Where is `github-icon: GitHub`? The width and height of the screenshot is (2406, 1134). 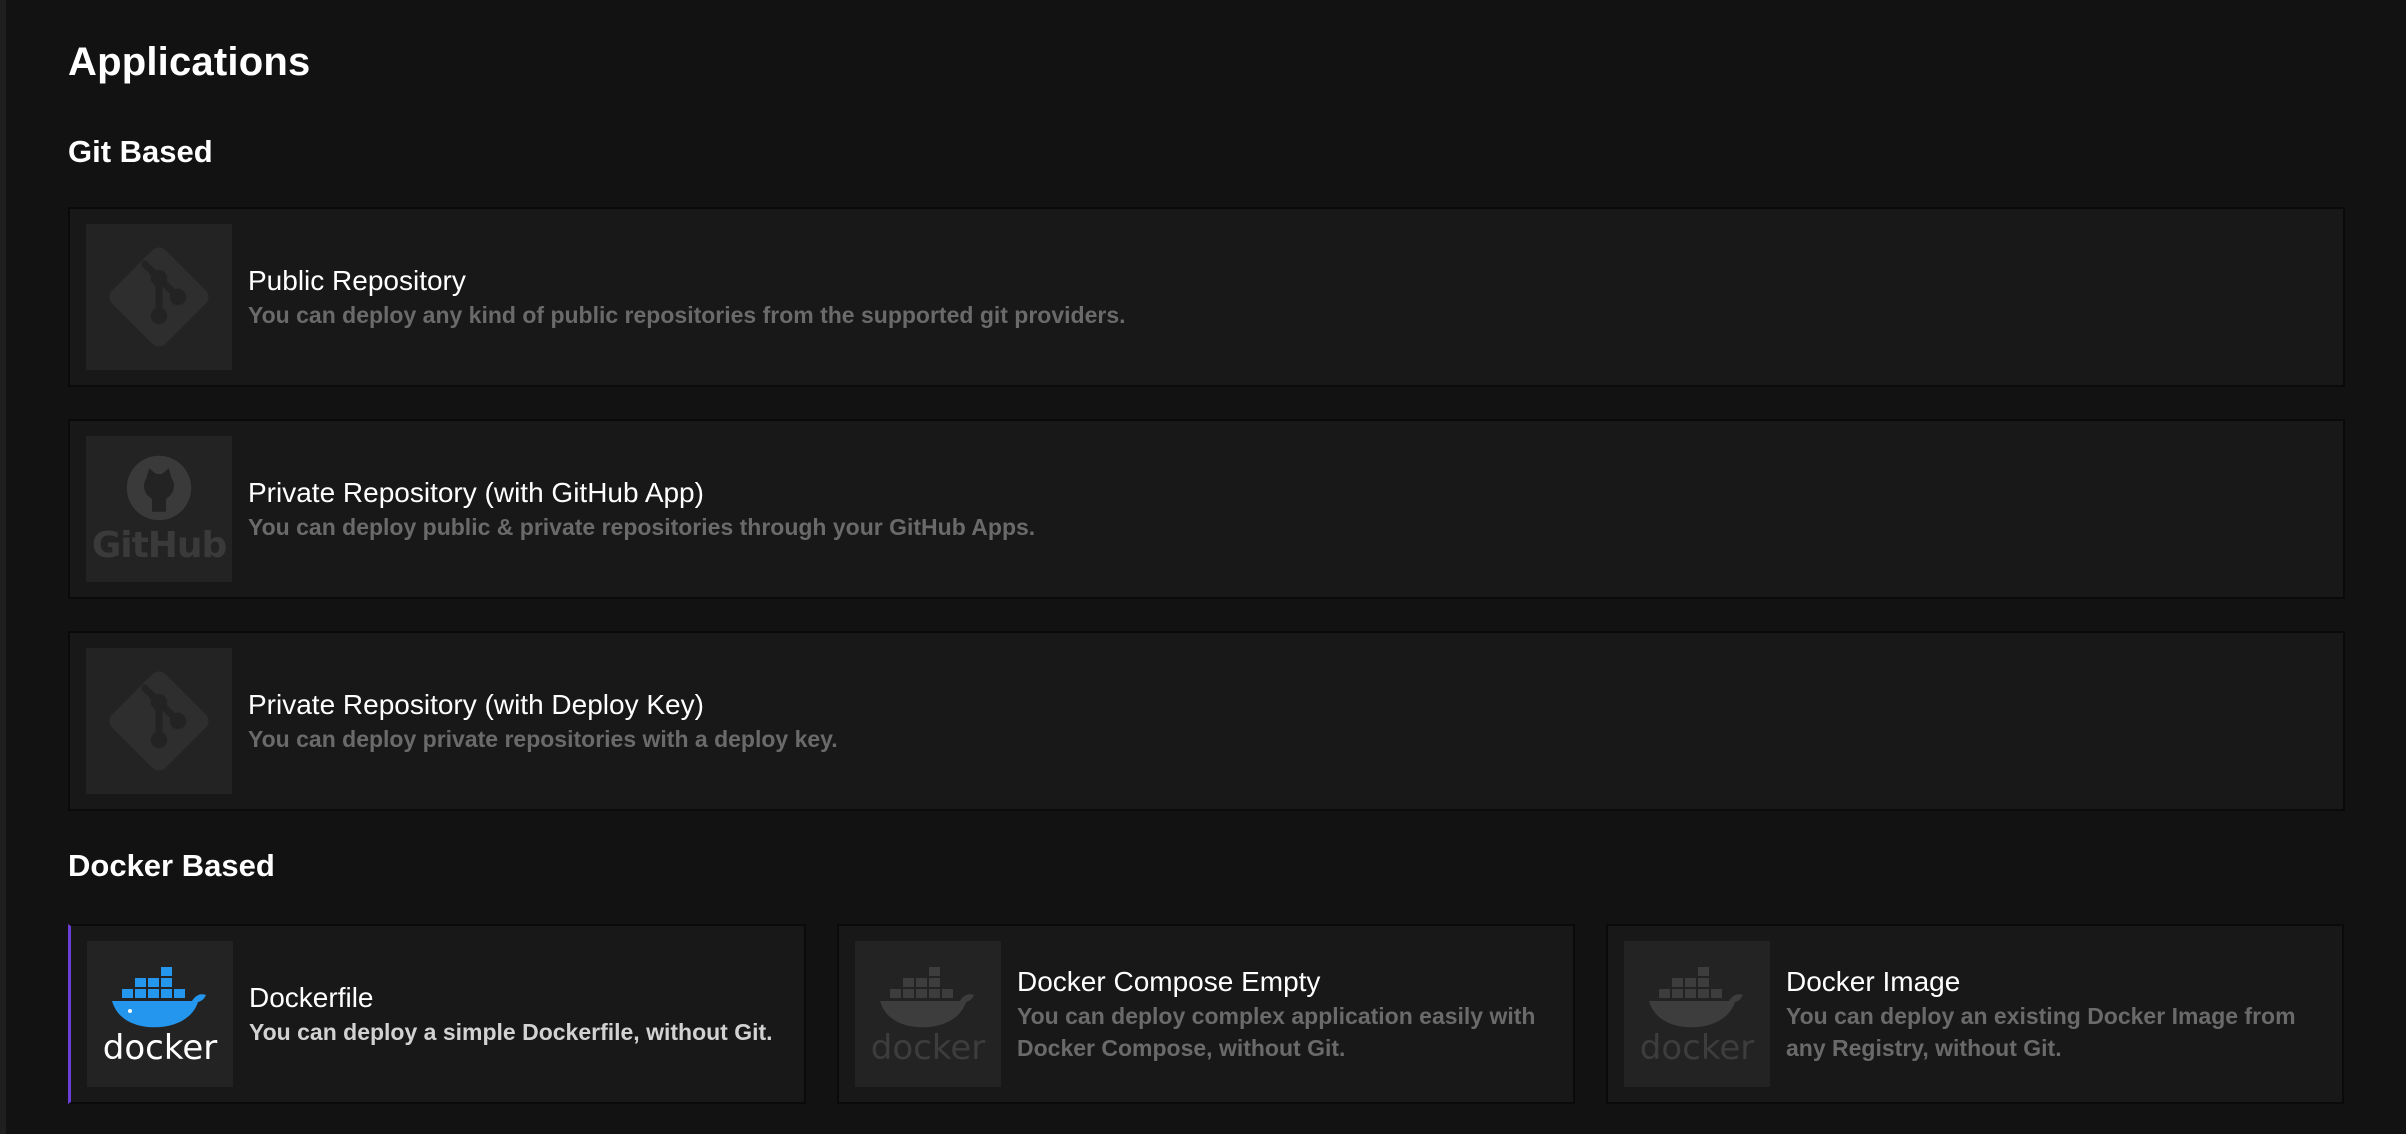
github-icon: GitHub is located at coordinates (159, 509).